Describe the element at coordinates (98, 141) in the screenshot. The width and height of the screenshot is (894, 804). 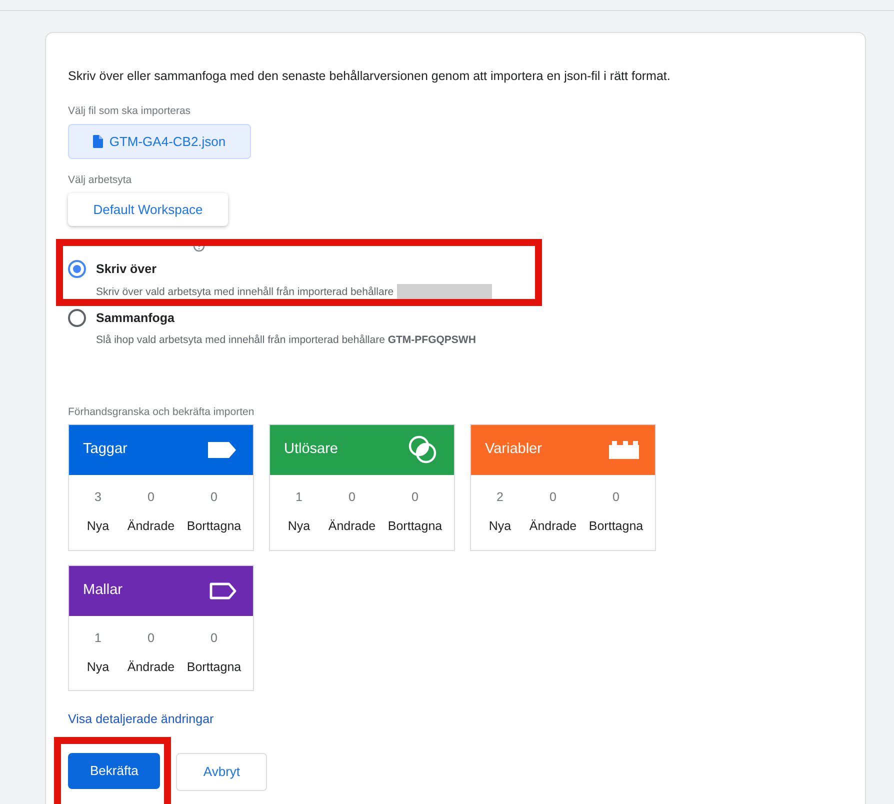
I see `file-icon` at that location.